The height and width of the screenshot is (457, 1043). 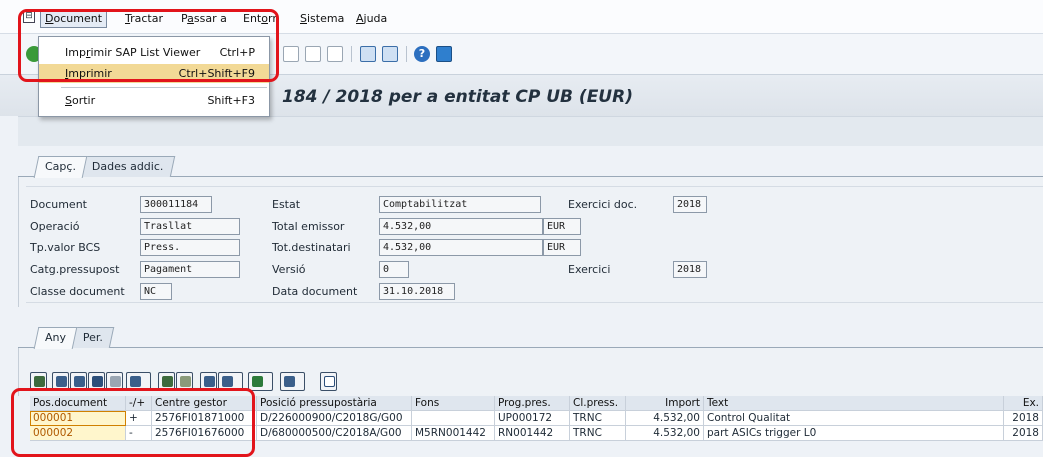 What do you see at coordinates (530, 165) in the screenshot?
I see `header-tabstrip: Capç. Dades addic.` at bounding box center [530, 165].